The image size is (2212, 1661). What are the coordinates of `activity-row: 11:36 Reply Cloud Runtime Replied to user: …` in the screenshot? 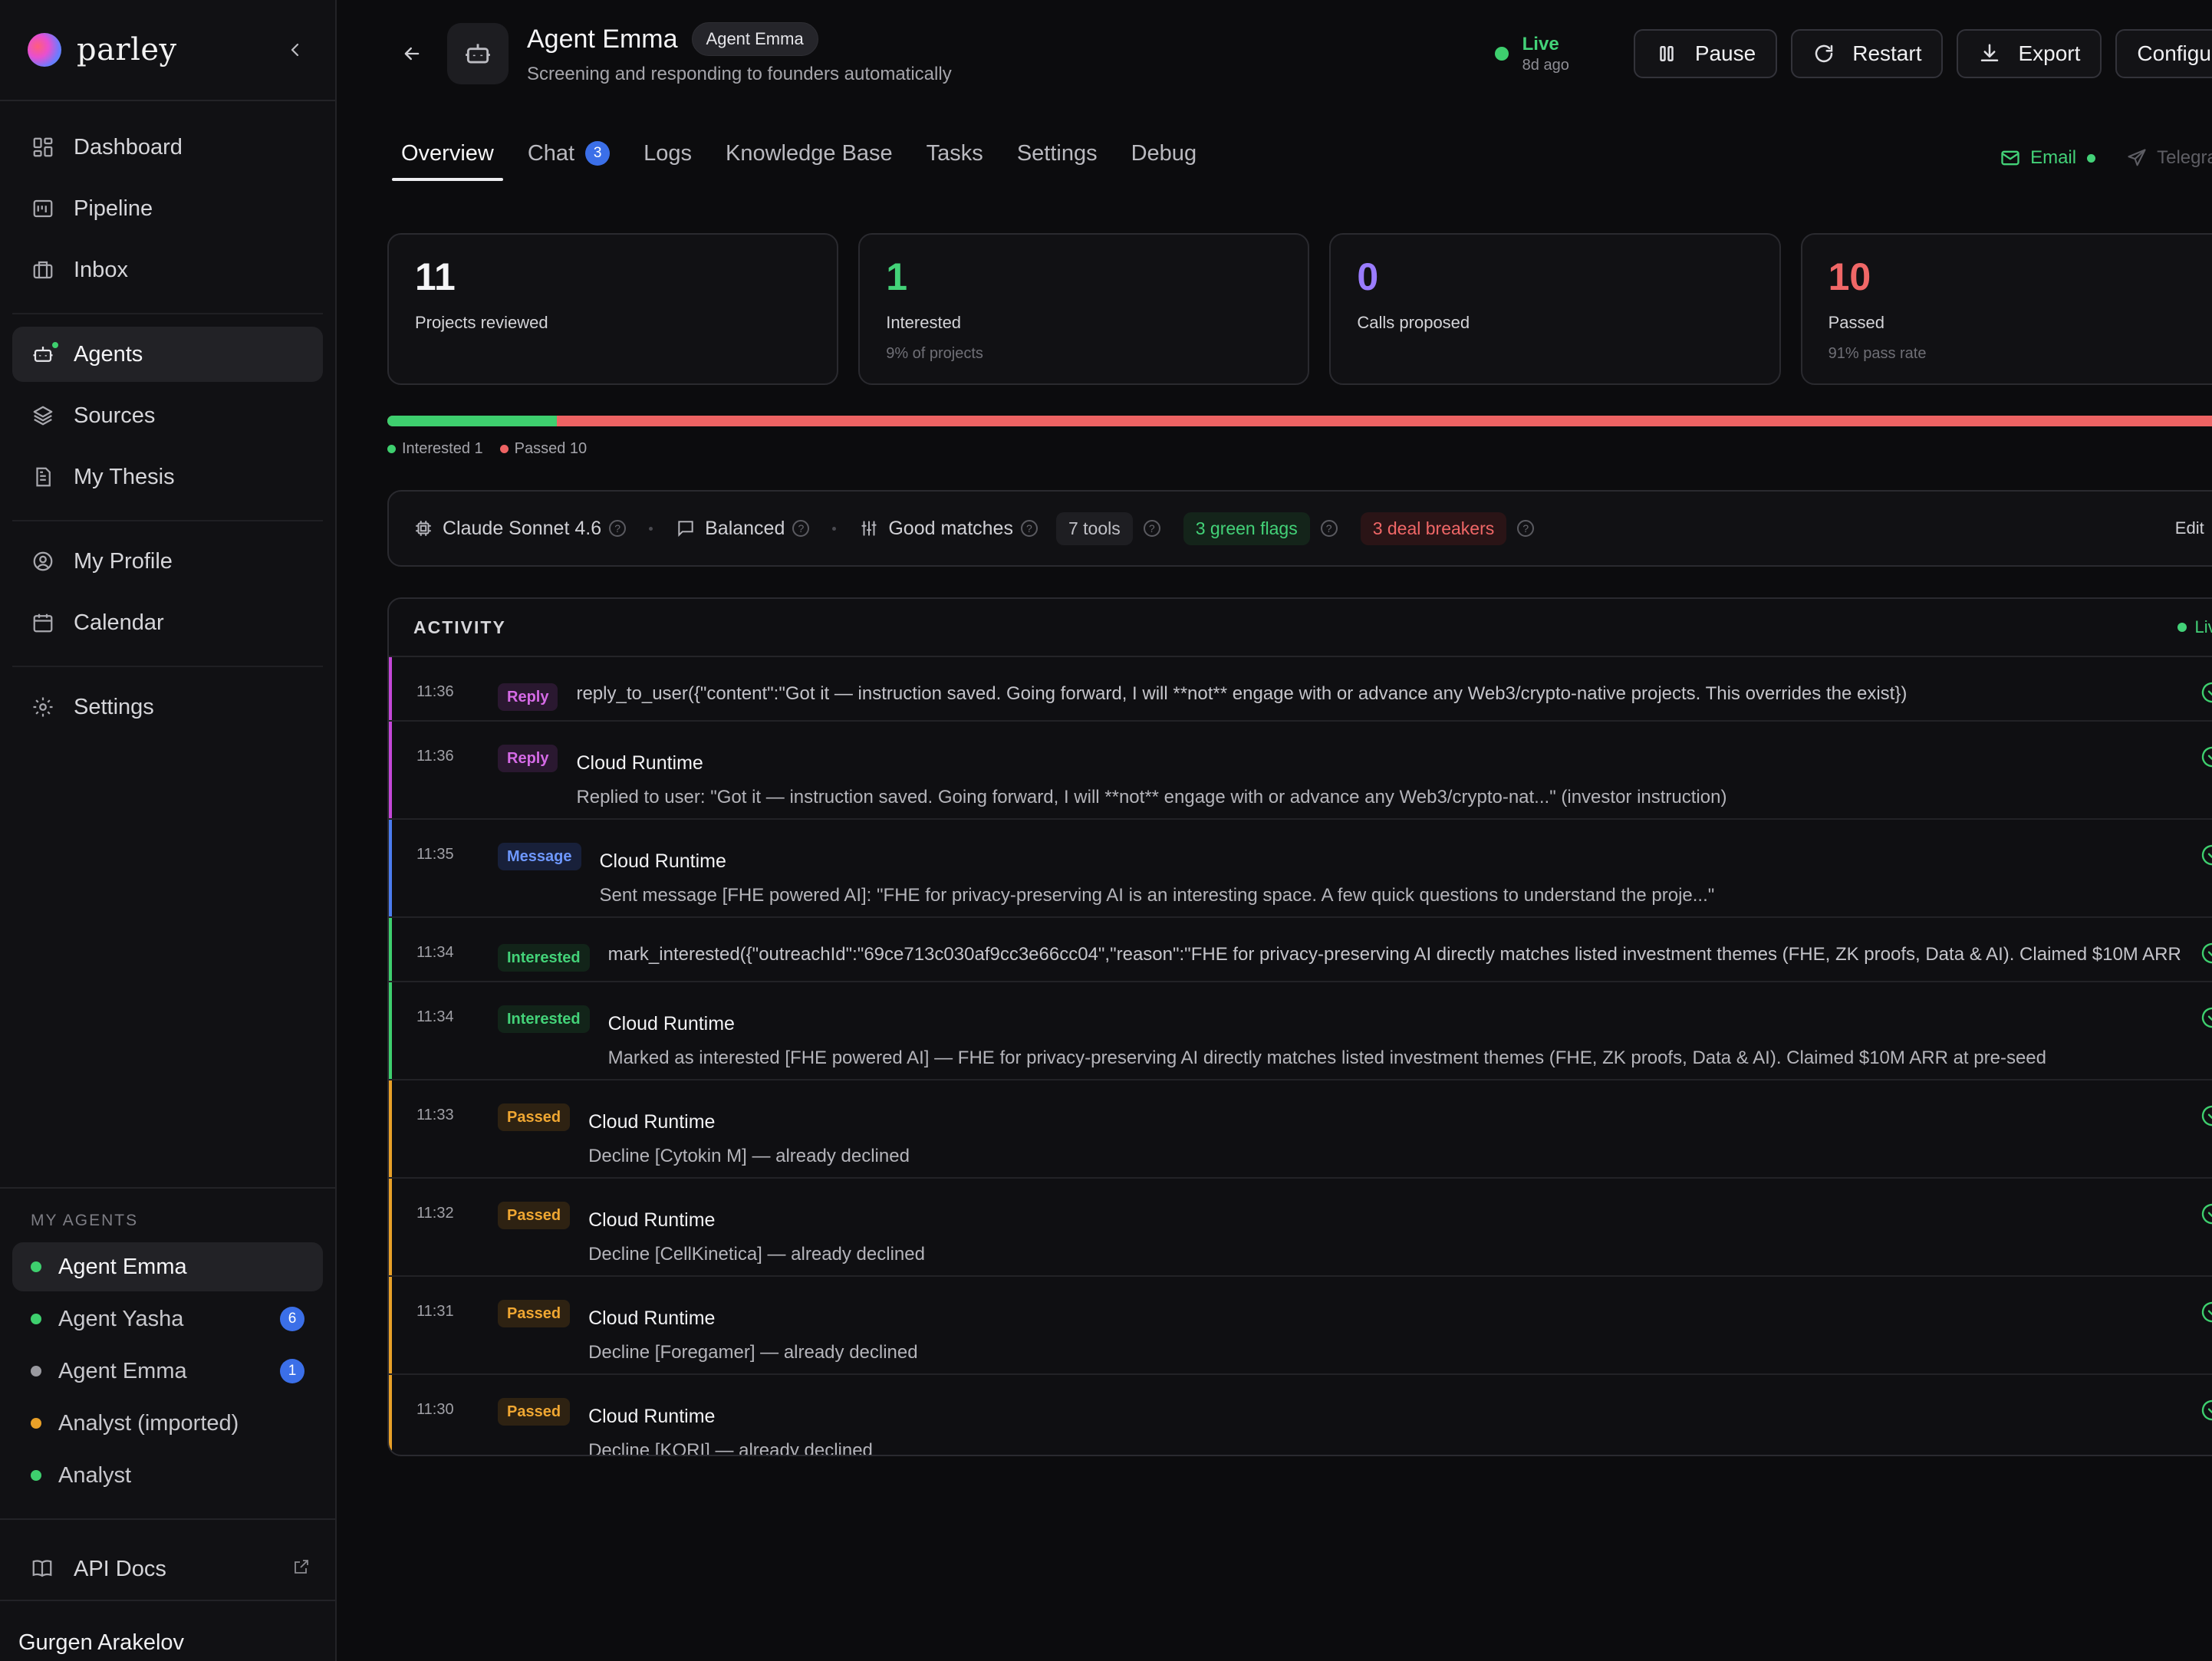 It's located at (1300, 771).